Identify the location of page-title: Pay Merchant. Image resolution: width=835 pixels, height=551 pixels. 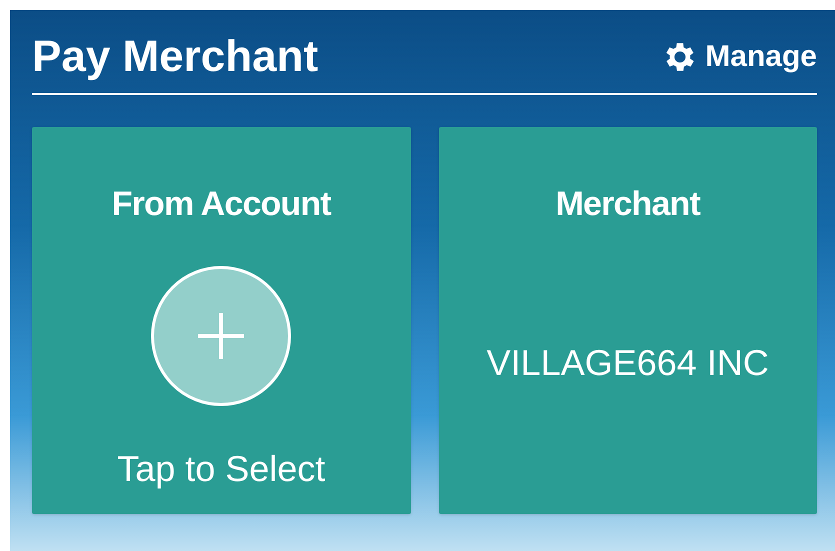
(175, 56).